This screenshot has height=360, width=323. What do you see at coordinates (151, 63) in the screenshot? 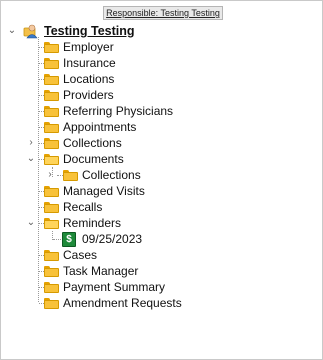
I see `tree-item-insurance: Insurance` at bounding box center [151, 63].